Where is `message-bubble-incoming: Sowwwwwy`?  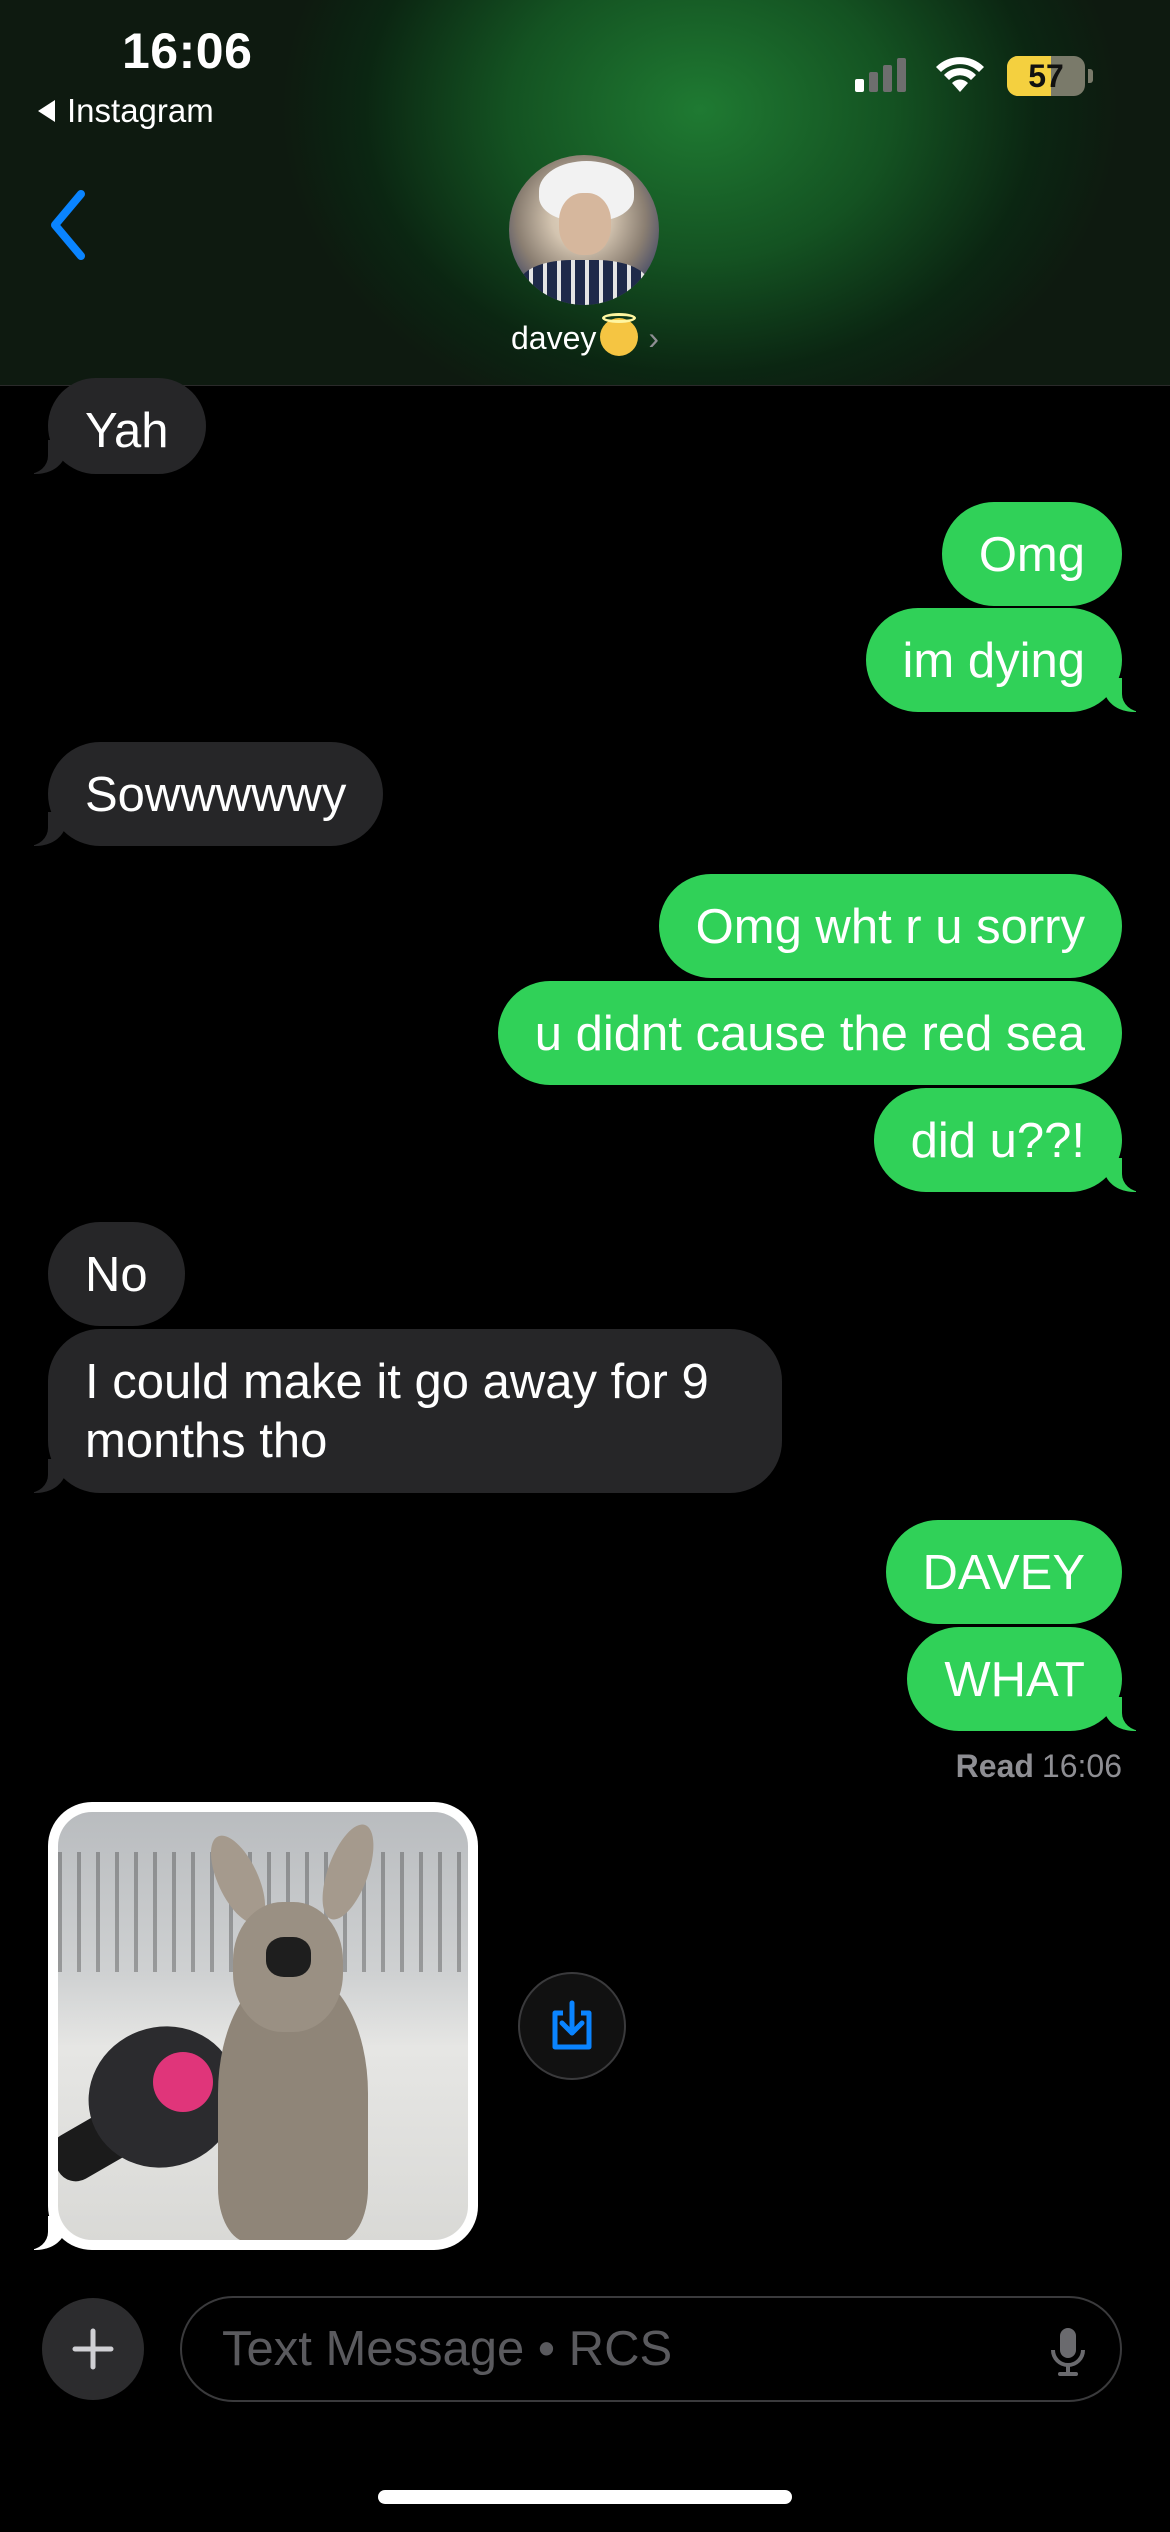
message-bubble-incoming: Sowwwwwy is located at coordinates (202, 794).